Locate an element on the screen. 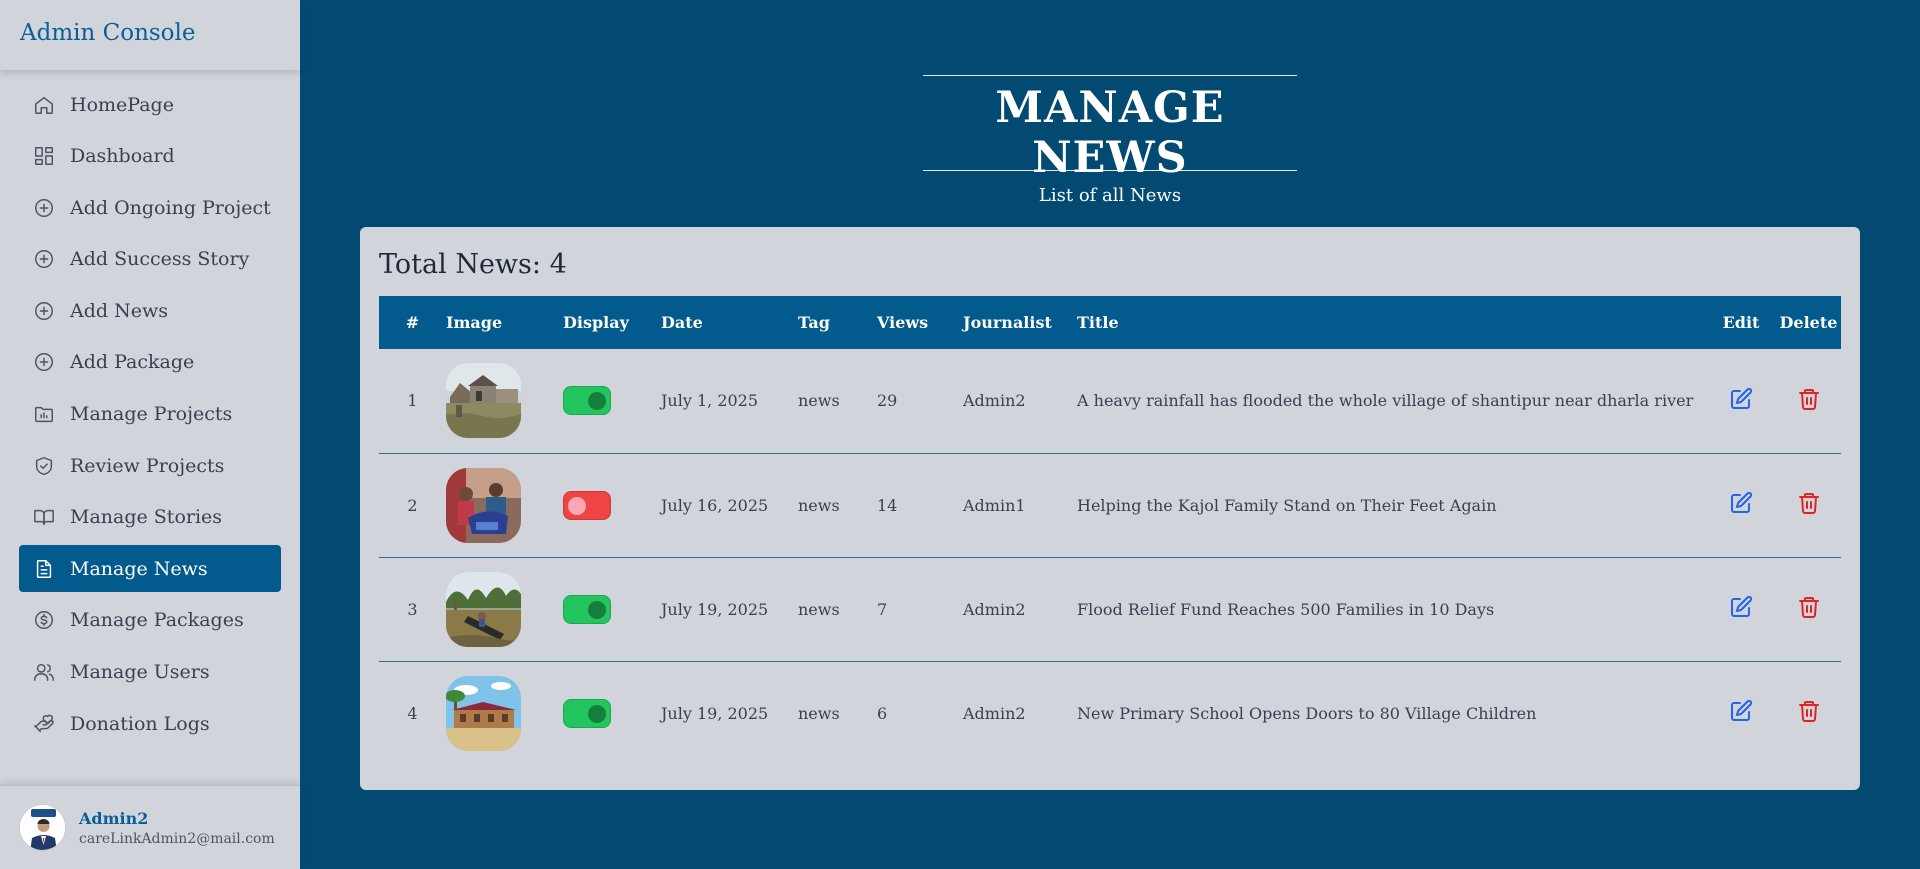 The width and height of the screenshot is (1920, 869). sidebar-item-label: Manage Projects is located at coordinates (151, 414).